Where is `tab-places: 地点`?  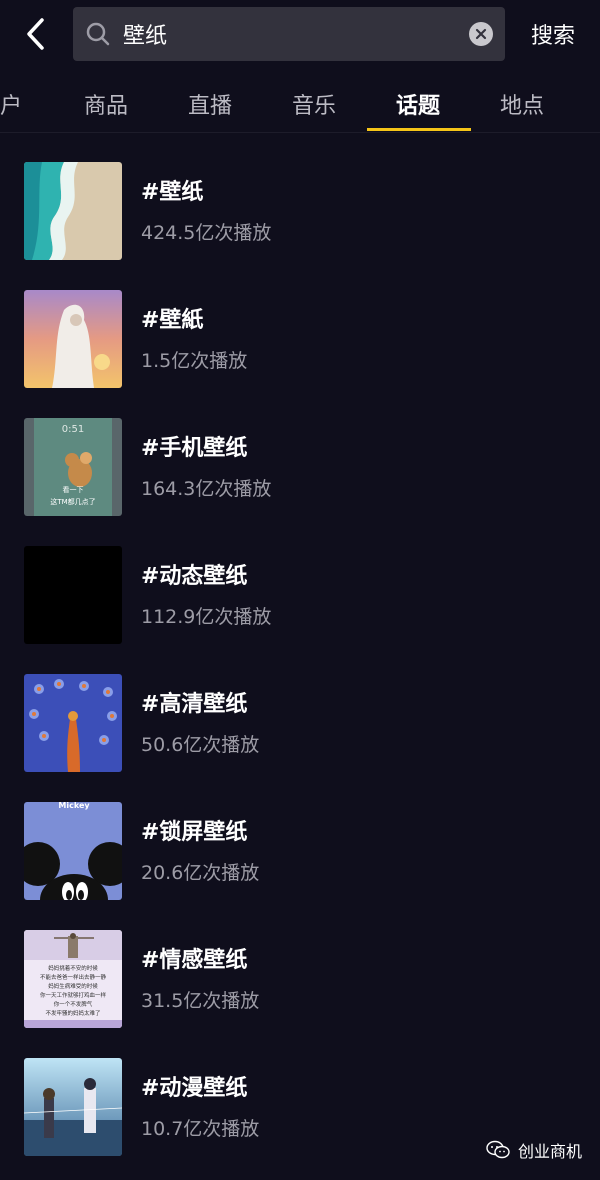
tab-places: 地点 is located at coordinates (522, 104).